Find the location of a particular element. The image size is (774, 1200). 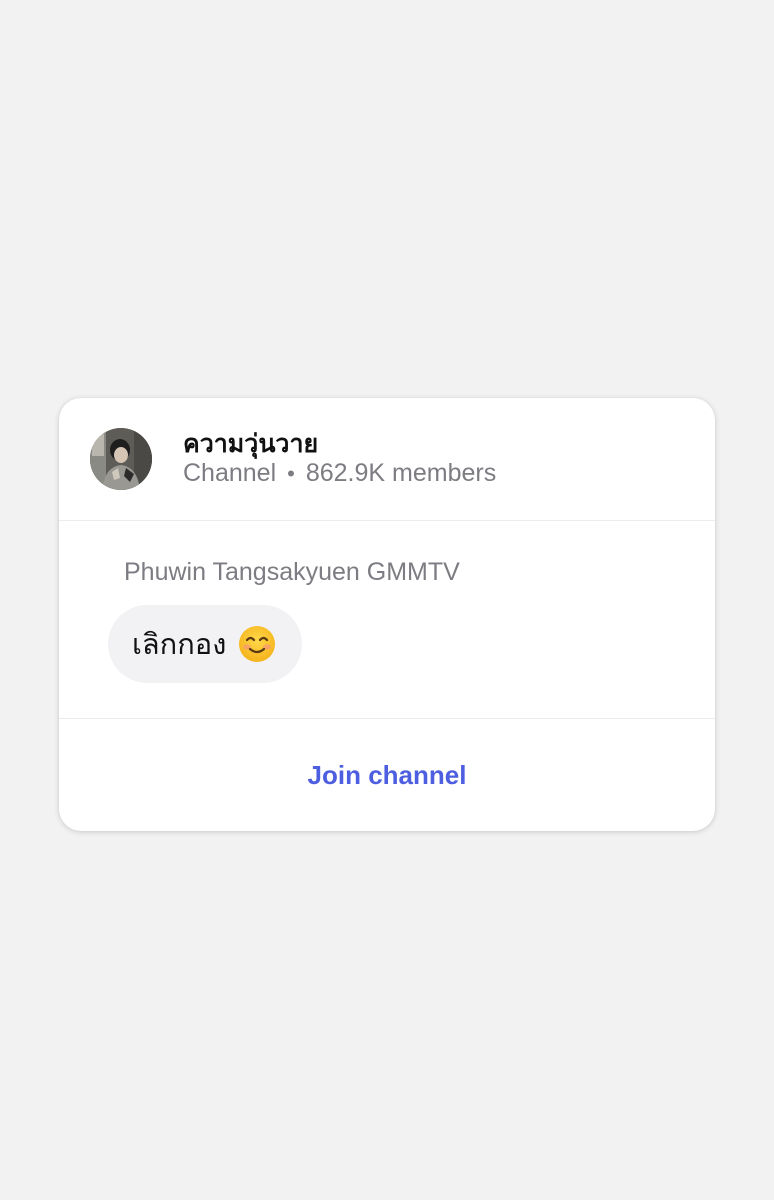

channel-avatar is located at coordinates (121, 459).